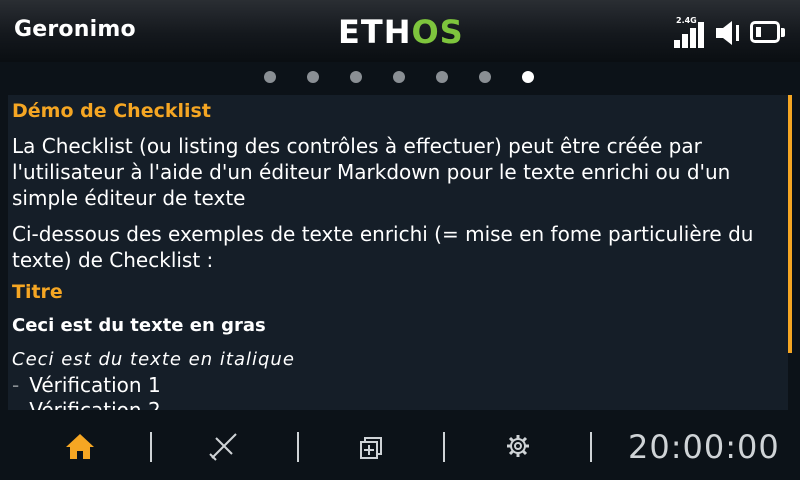 The height and width of the screenshot is (480, 800). What do you see at coordinates (153, 359) in the screenshot?
I see `italic-text: Ceci est du texte en italique` at bounding box center [153, 359].